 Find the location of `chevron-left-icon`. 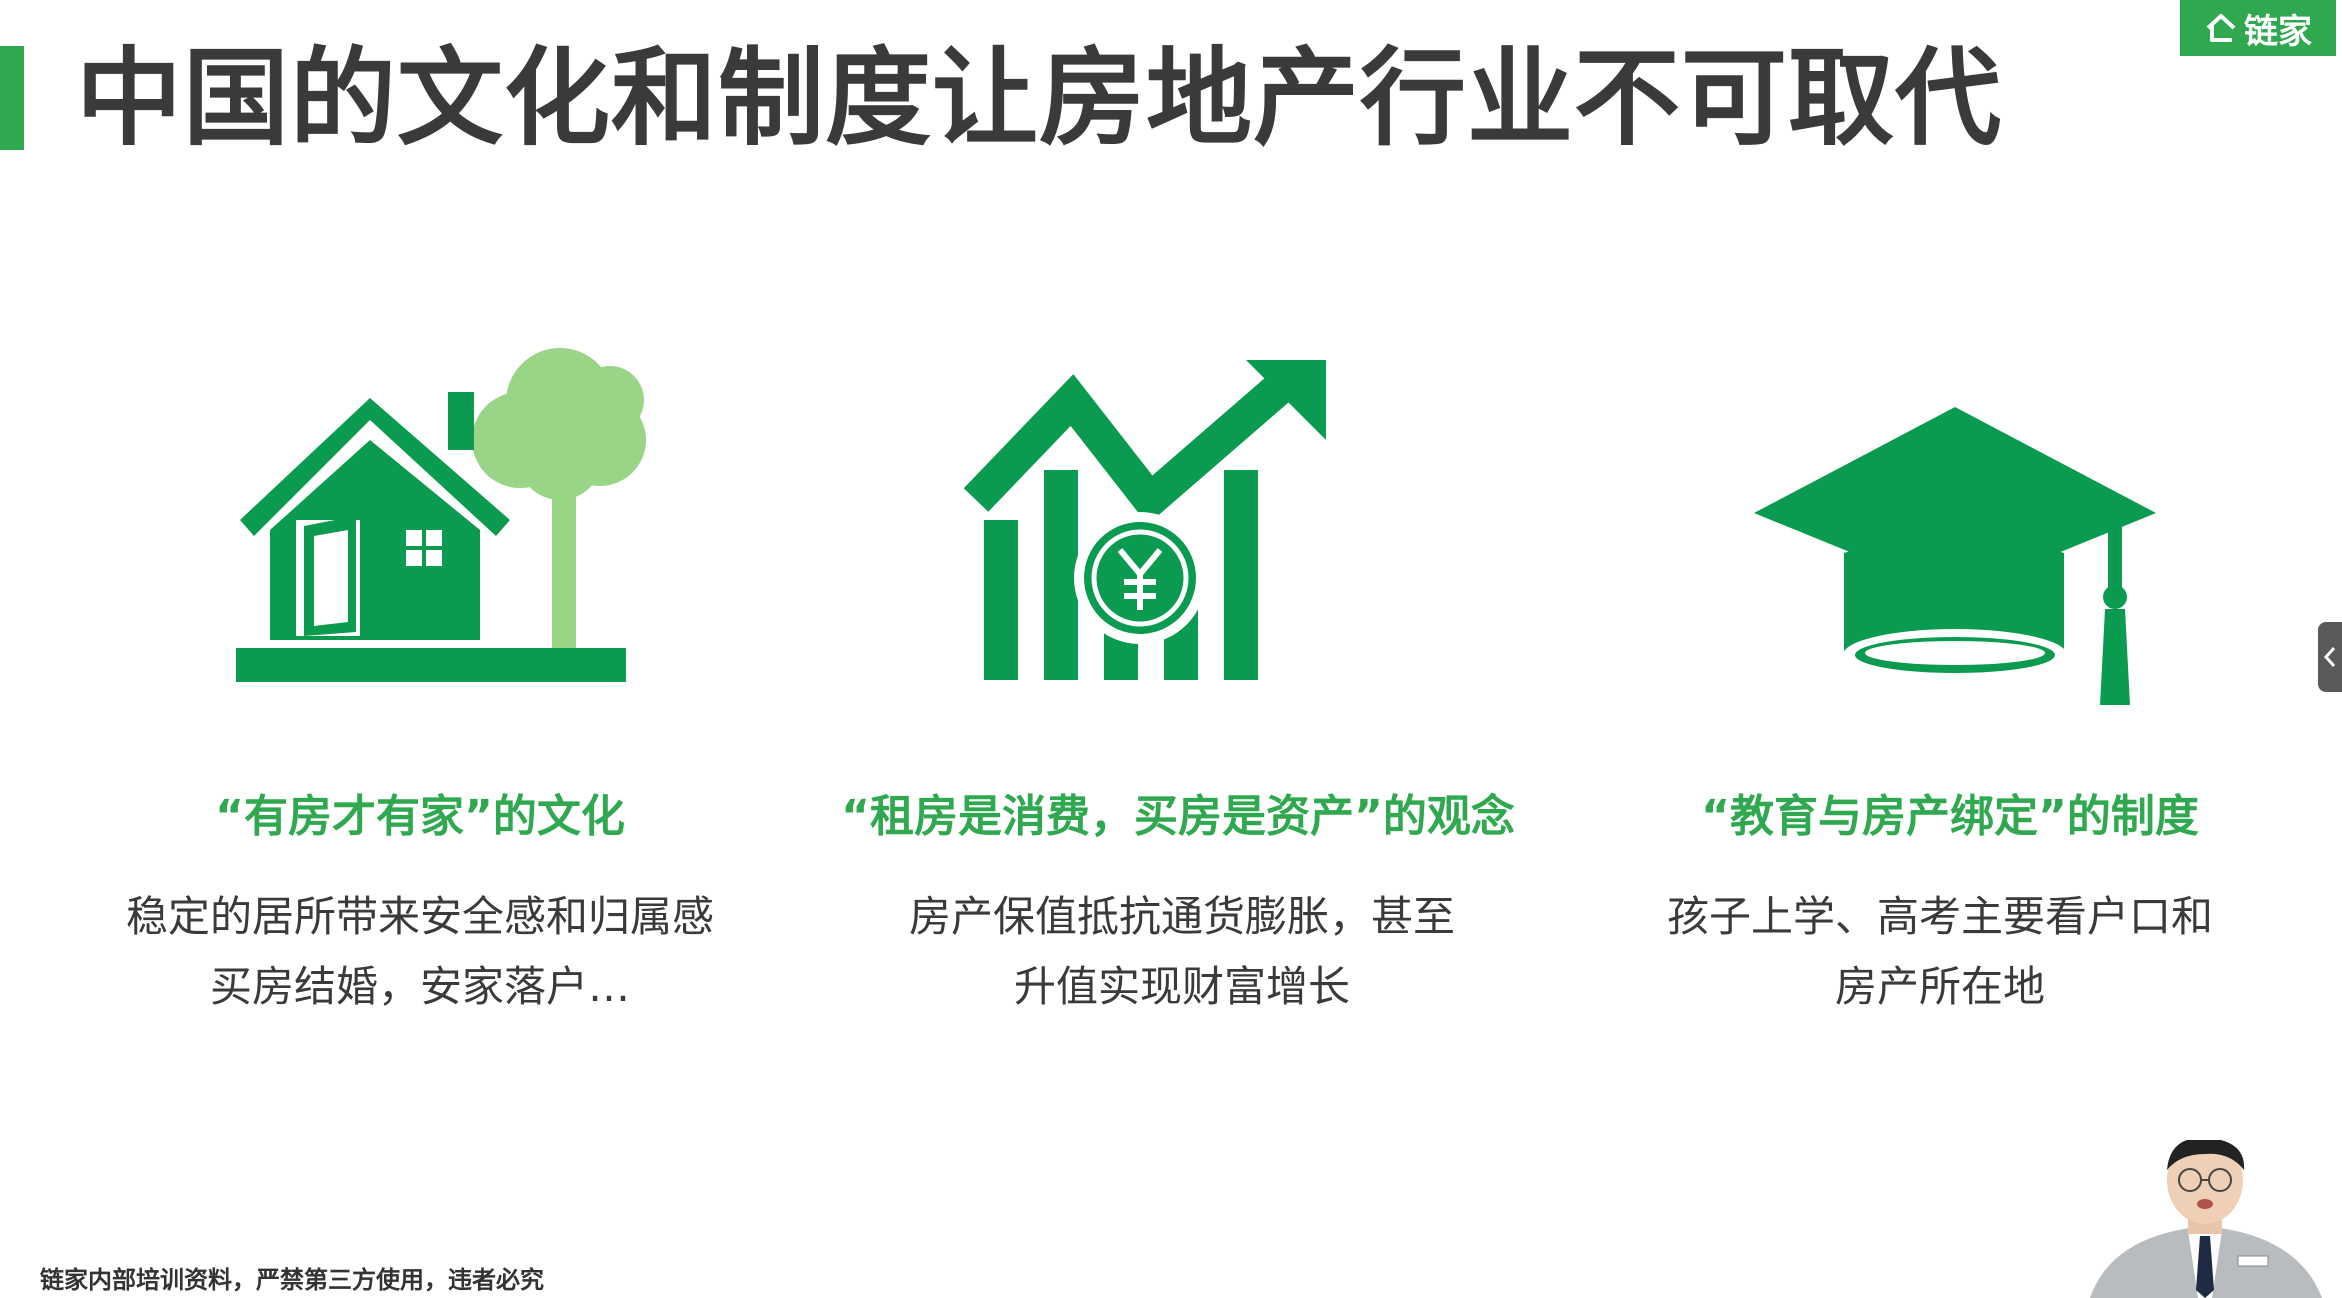

chevron-left-icon is located at coordinates (2329, 657).